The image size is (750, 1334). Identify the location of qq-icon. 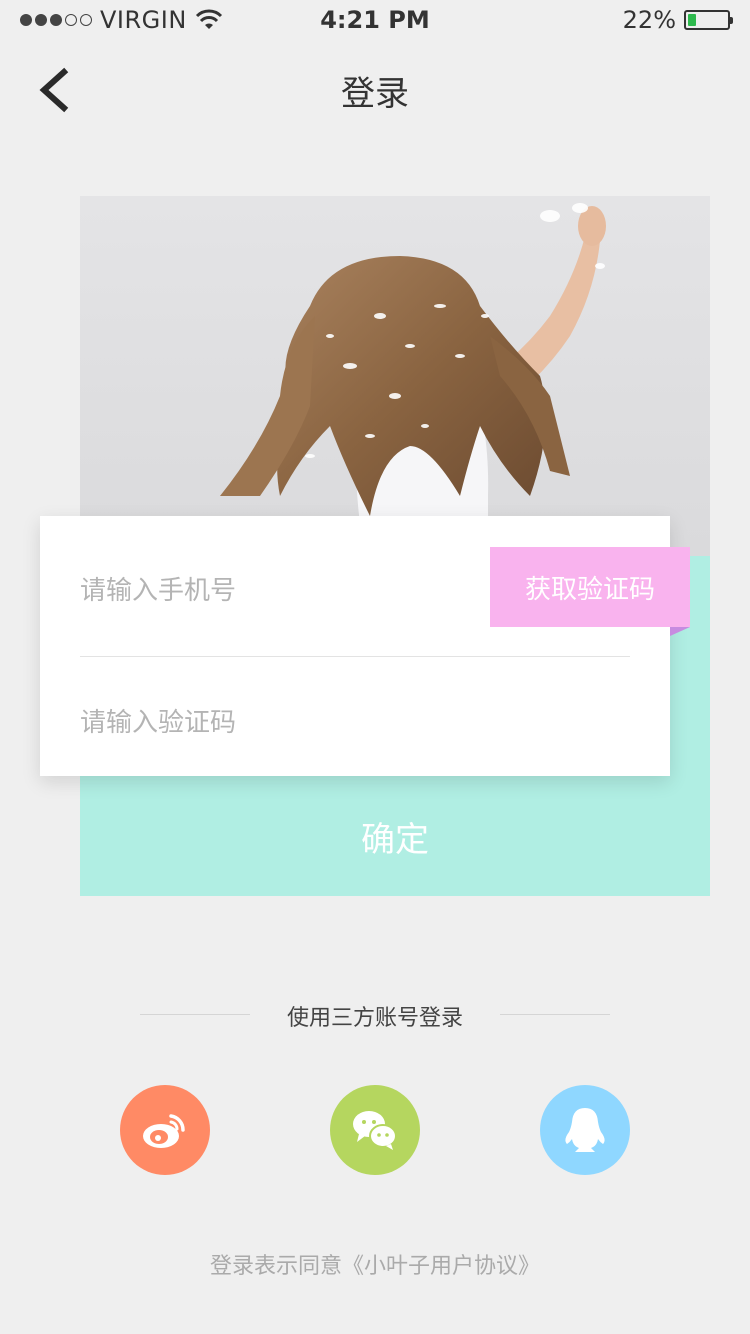
(585, 1130).